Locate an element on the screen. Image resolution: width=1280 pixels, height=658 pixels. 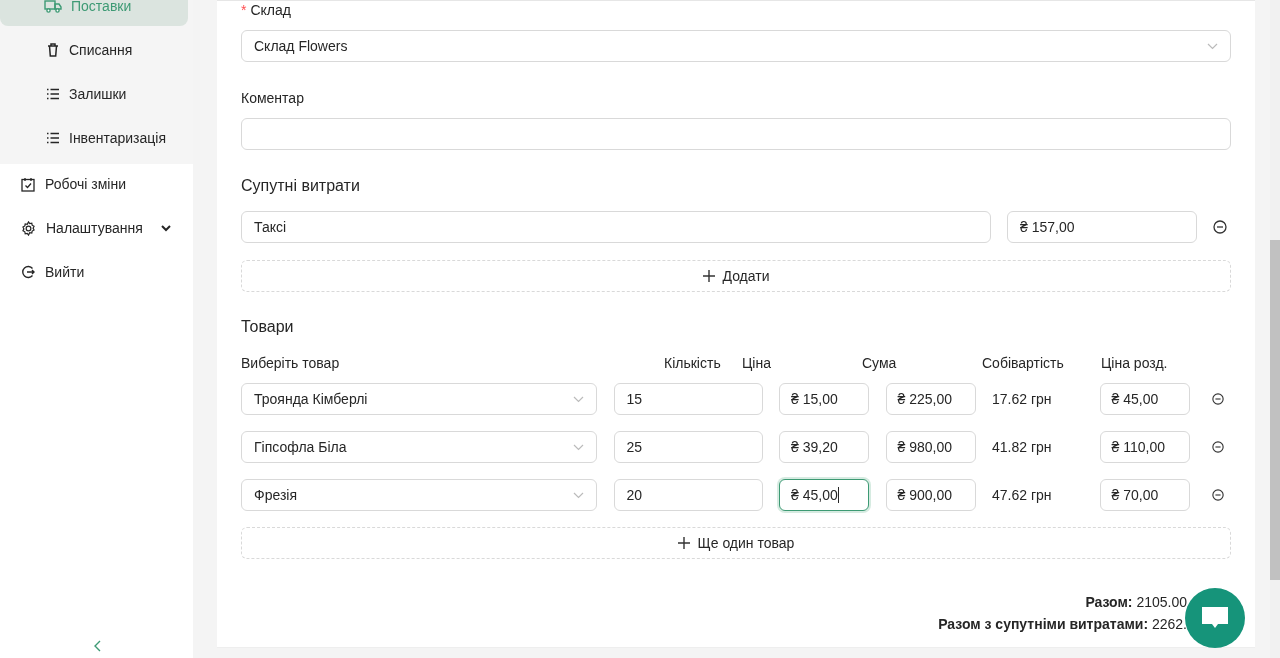
column-header: Ціна is located at coordinates (757, 363).